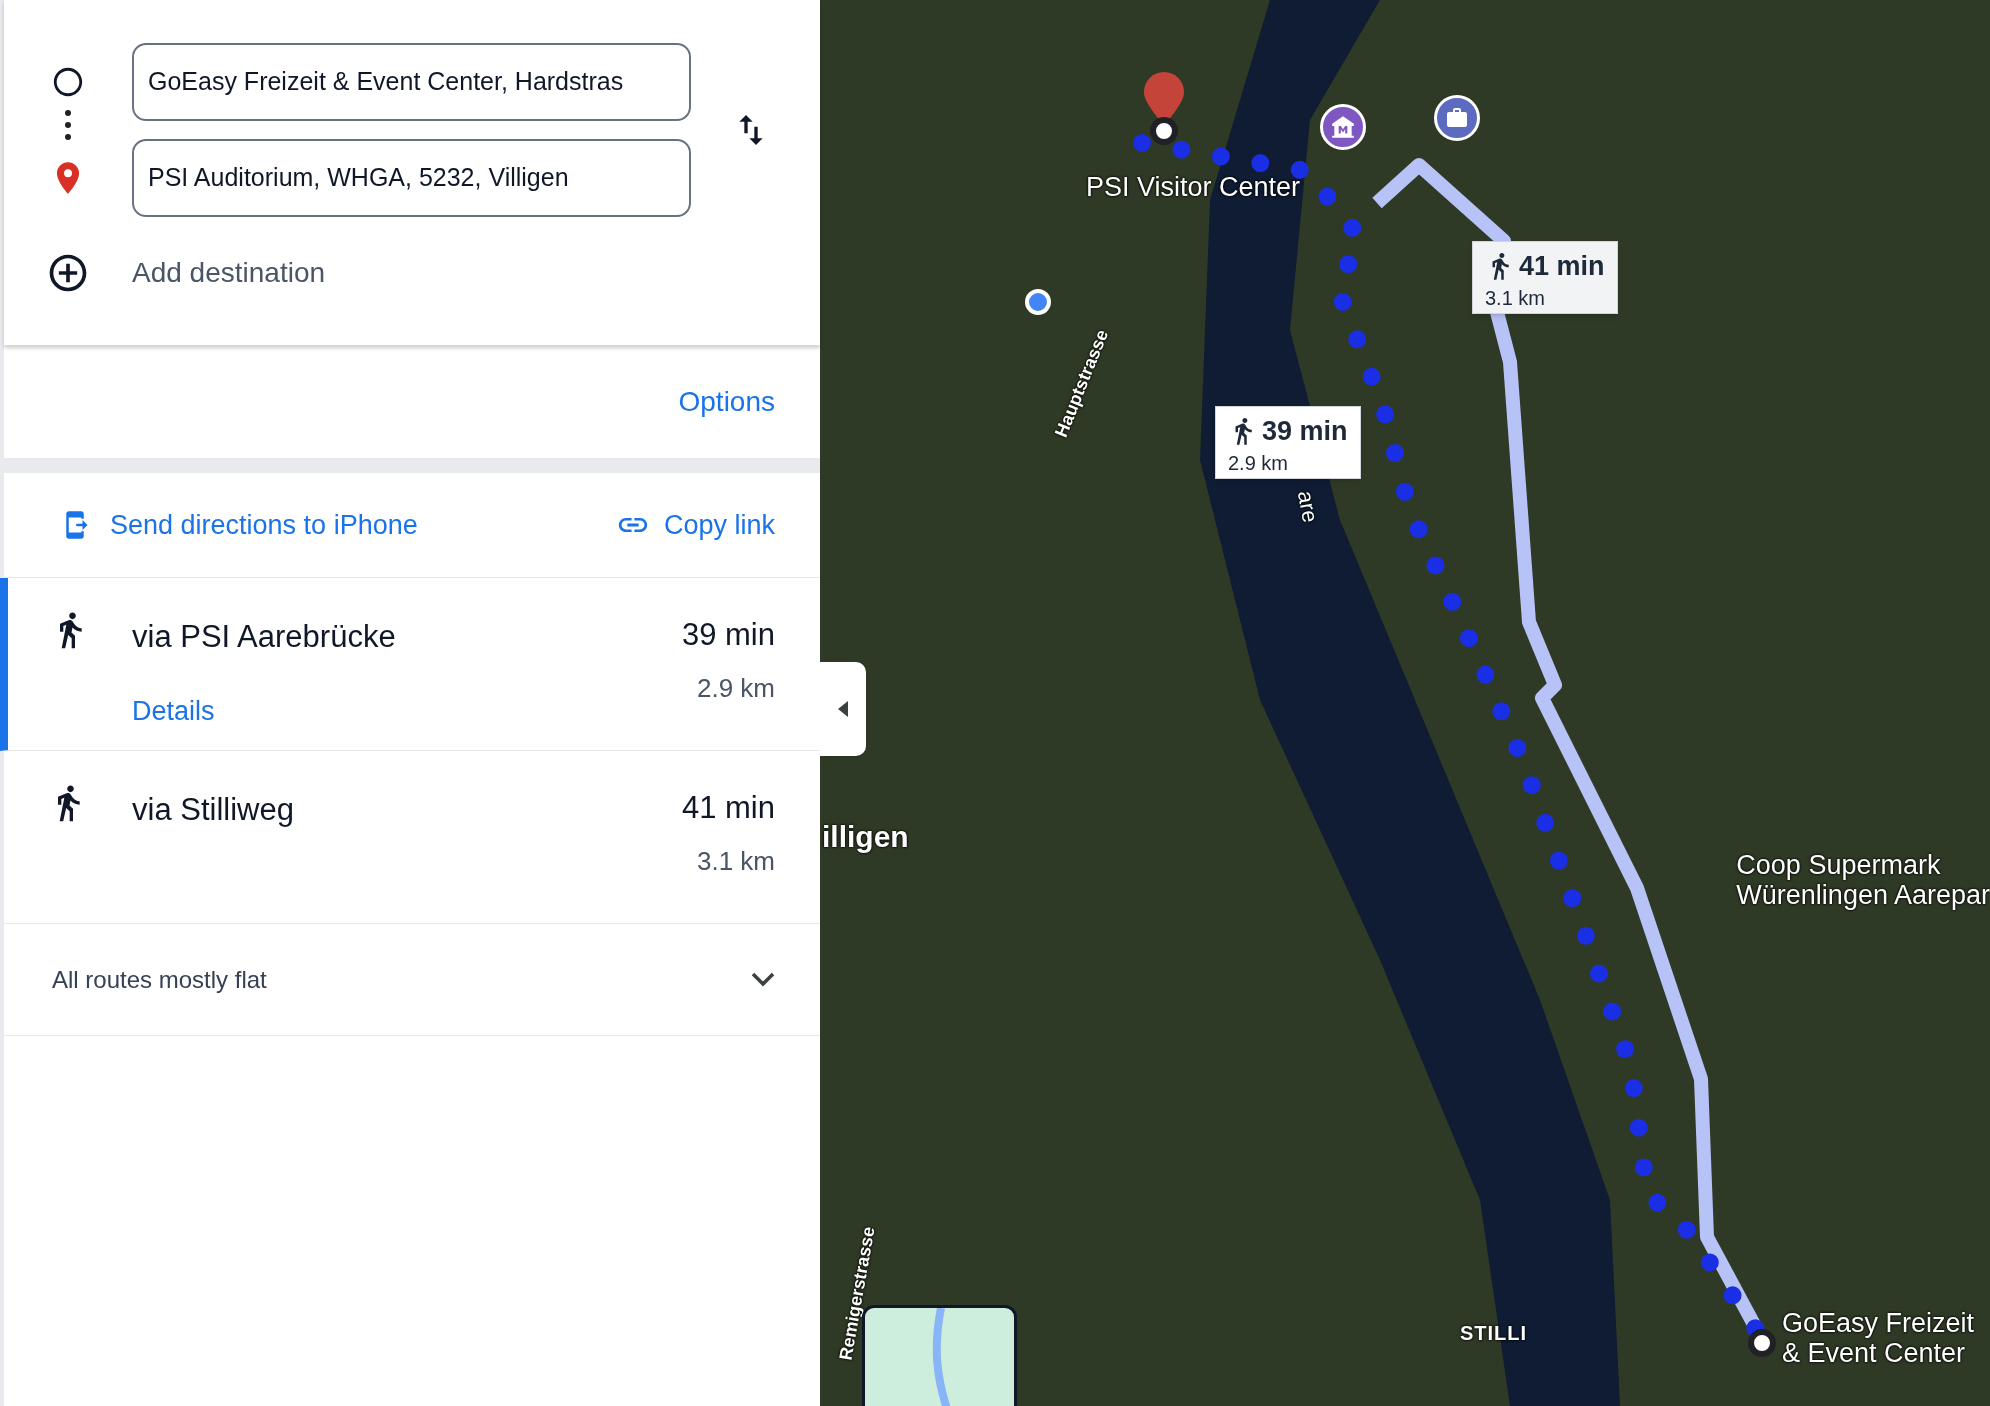  I want to click on map-label: STILLI, so click(1494, 1333).